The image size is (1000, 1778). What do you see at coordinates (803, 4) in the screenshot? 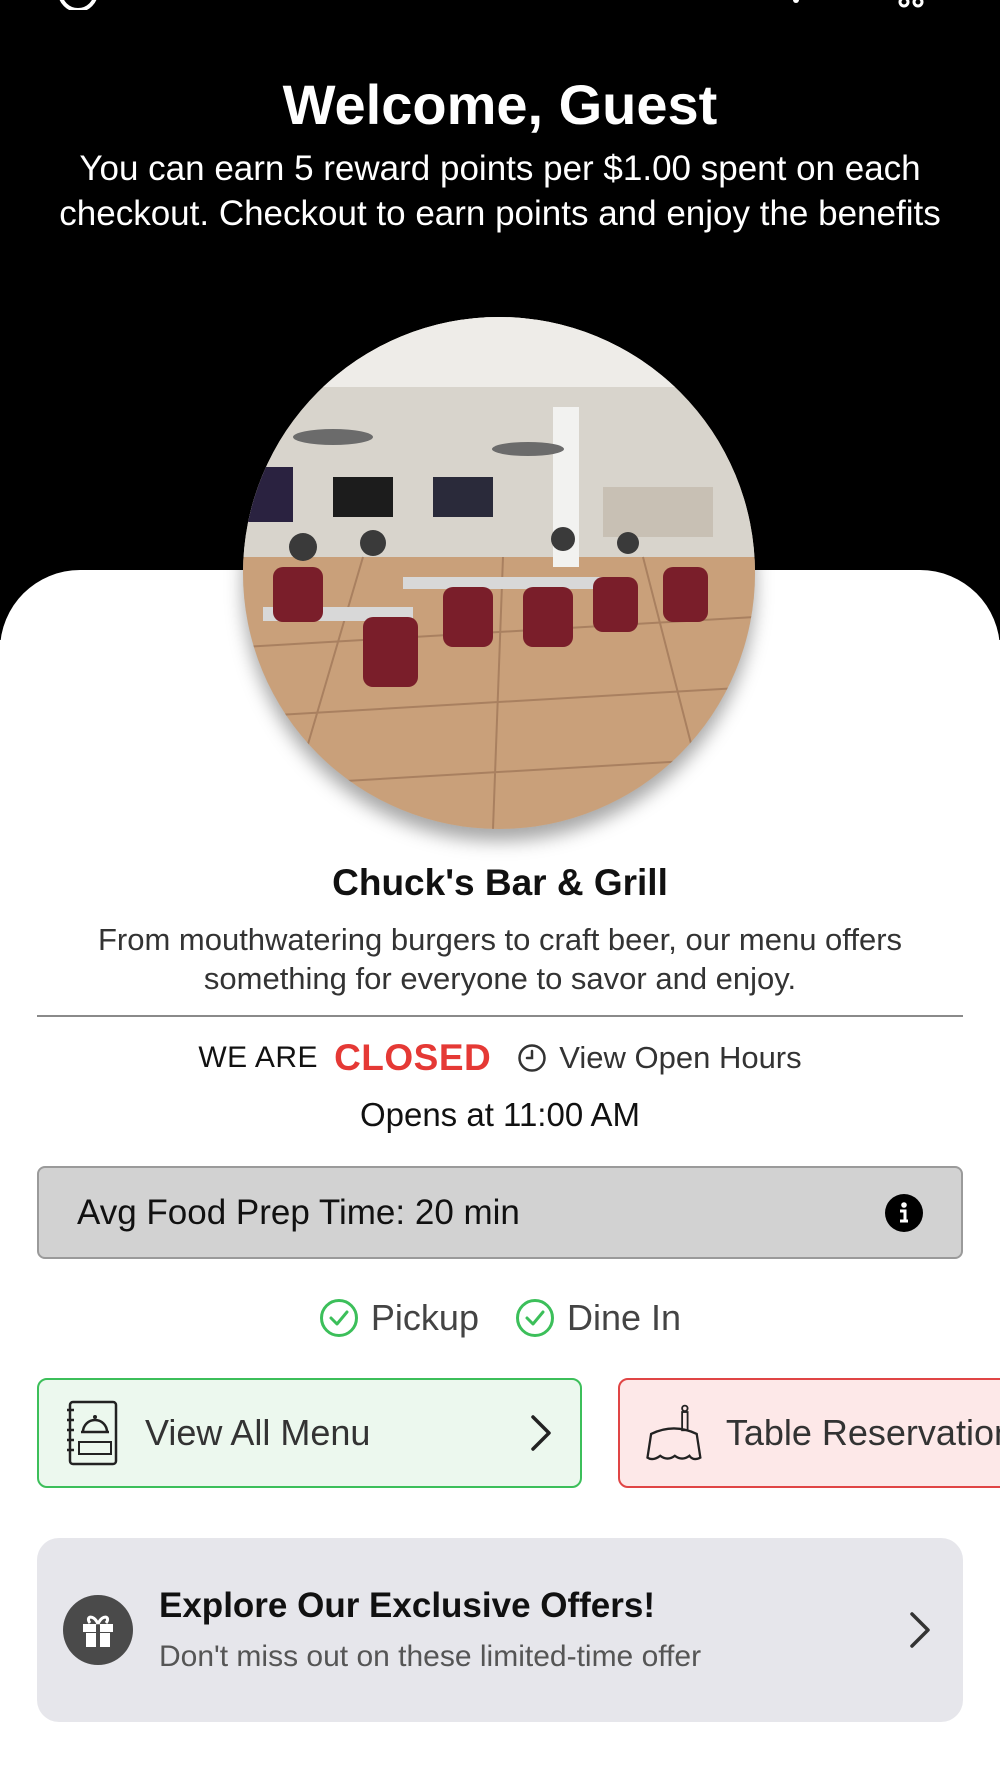
I see `delivery-icon` at bounding box center [803, 4].